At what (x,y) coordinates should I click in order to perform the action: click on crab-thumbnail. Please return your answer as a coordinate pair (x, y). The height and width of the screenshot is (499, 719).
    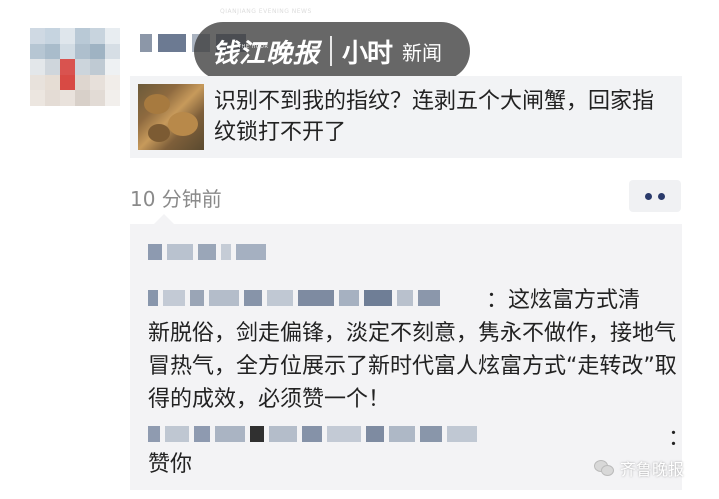
    Looking at the image, I should click on (171, 117).